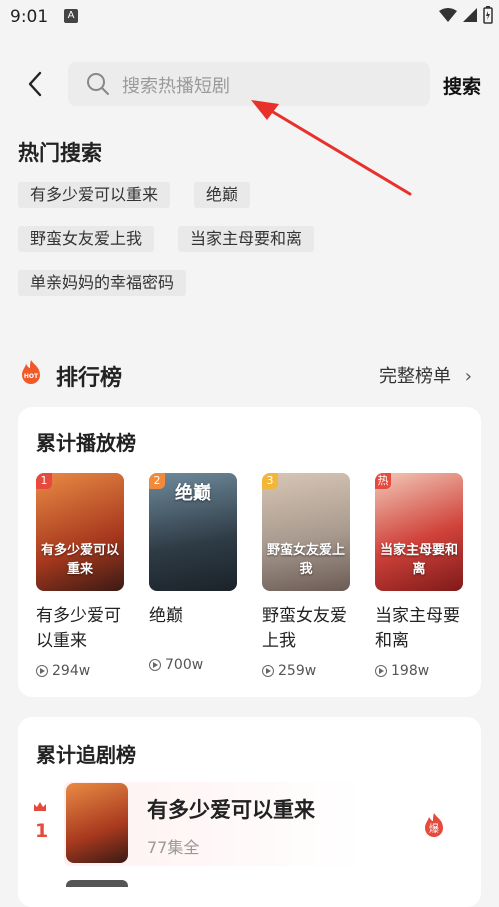 Image resolution: width=499 pixels, height=907 pixels. What do you see at coordinates (197, 616) in the screenshot?
I see `drama-name: 绝巅` at bounding box center [197, 616].